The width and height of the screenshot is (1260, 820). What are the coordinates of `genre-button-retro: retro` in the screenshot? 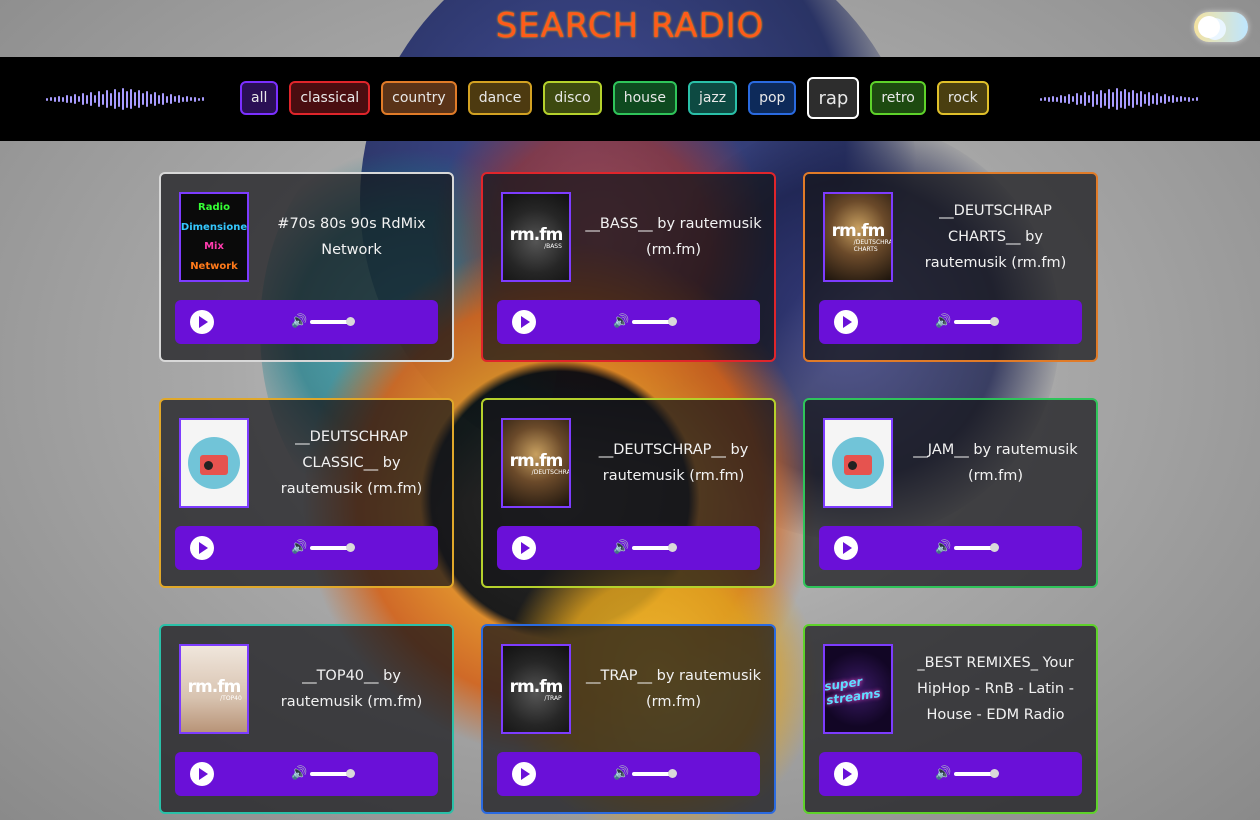 It's located at (898, 98).